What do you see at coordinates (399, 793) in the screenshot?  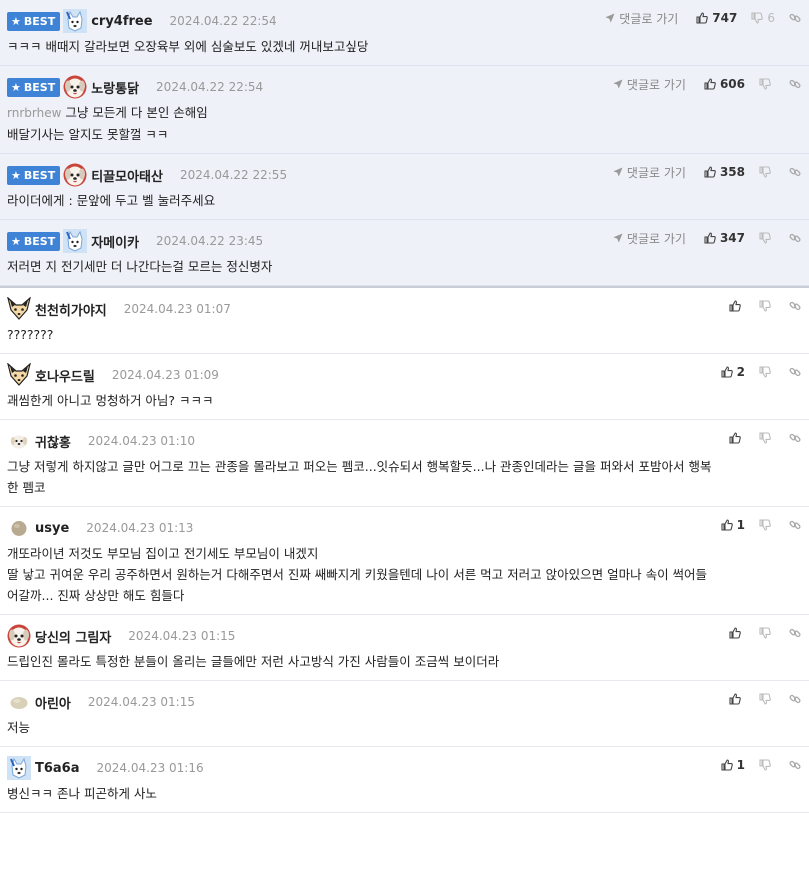 I see `comment-text-line: 병신ㅋㅋ 존나 피곤하게 사노` at bounding box center [399, 793].